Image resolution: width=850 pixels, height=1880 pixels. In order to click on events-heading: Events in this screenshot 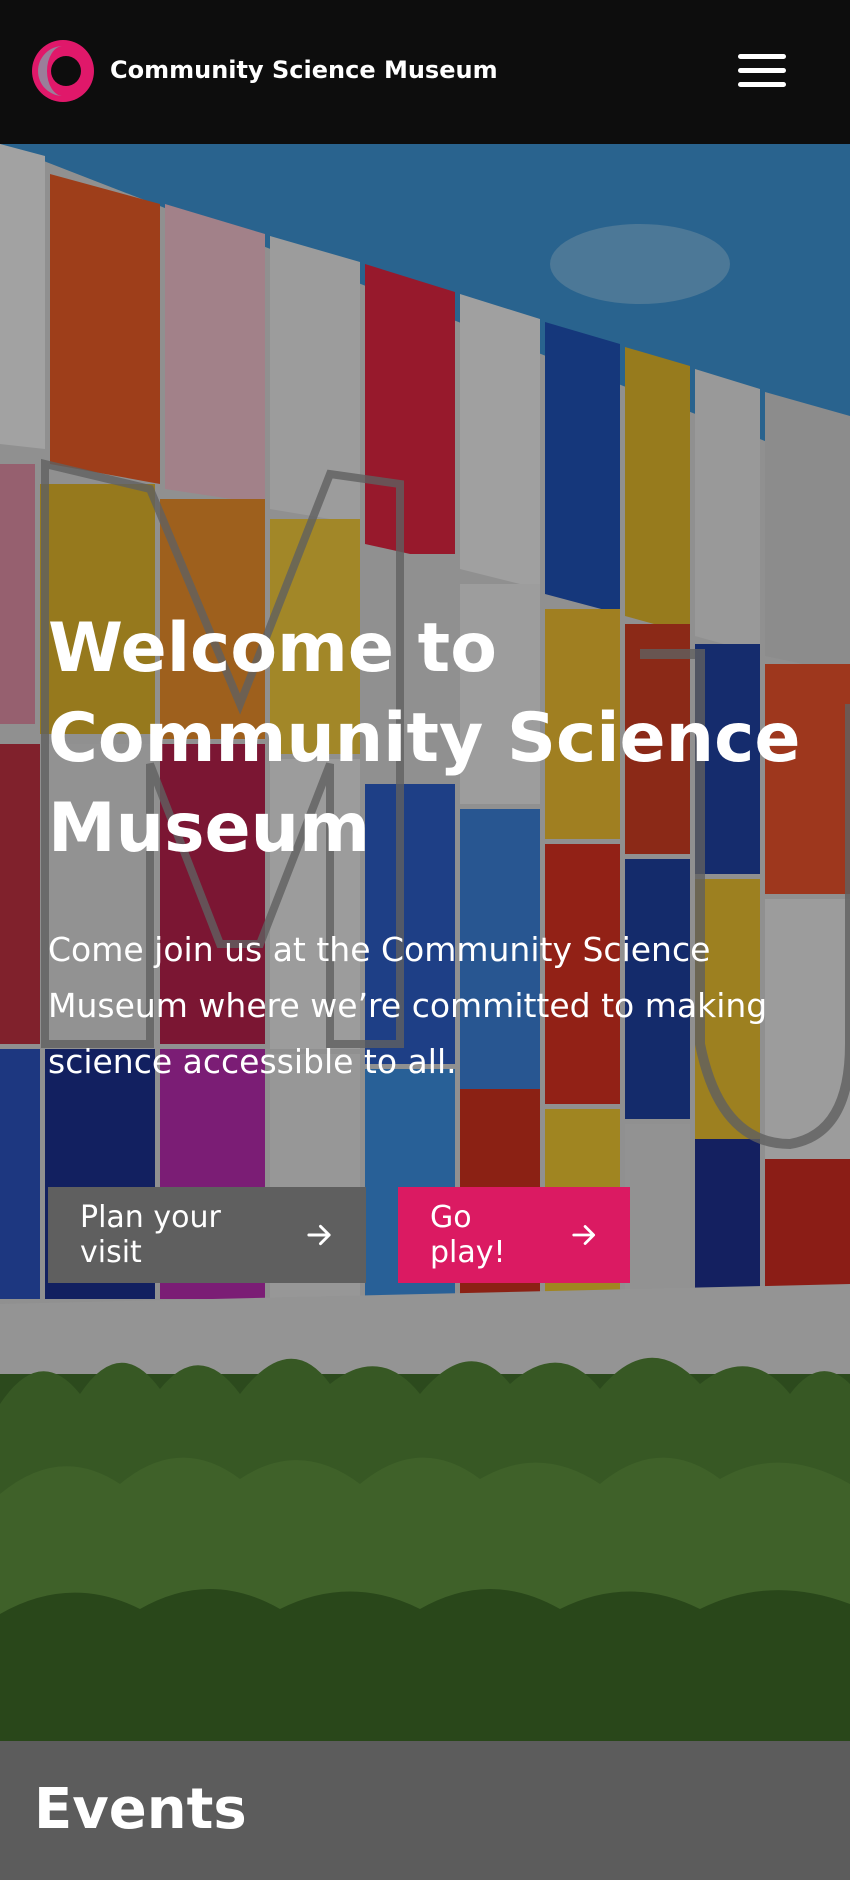, I will do `click(140, 1809)`.